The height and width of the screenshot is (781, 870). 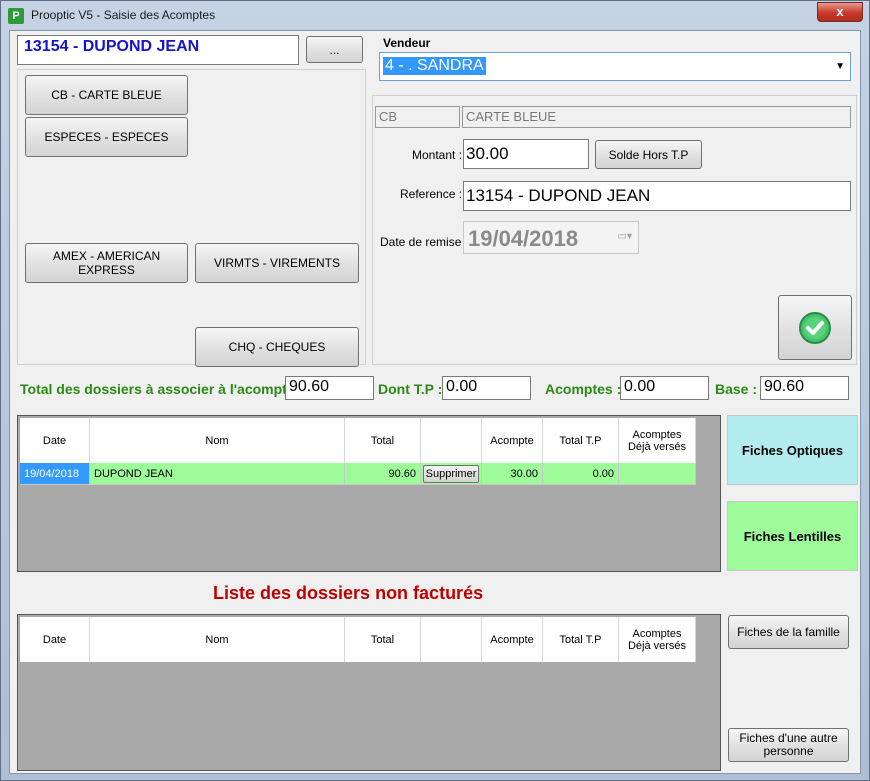 What do you see at coordinates (407, 43) in the screenshot?
I see `vendeur-label: Vendeur` at bounding box center [407, 43].